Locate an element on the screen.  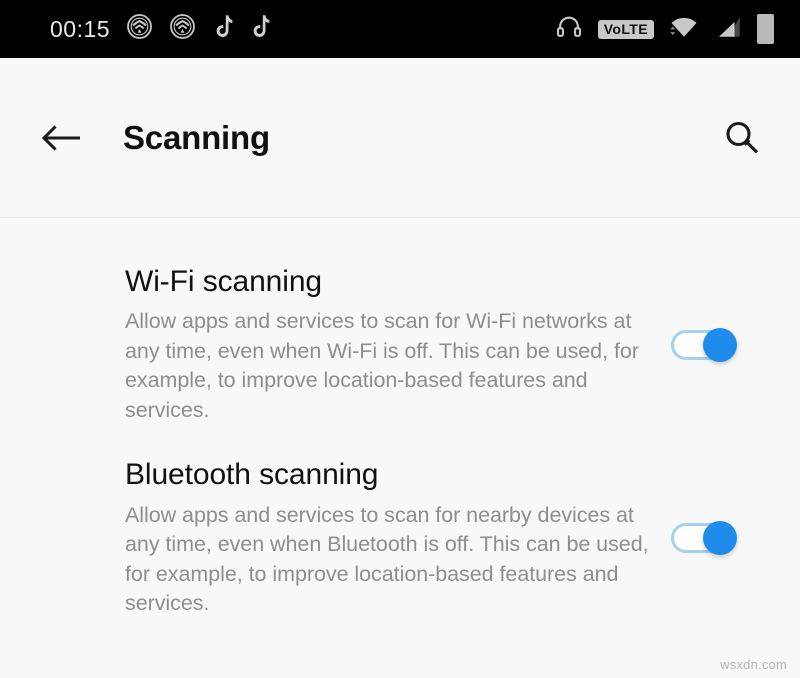
back-arrow-icon is located at coordinates (60, 137).